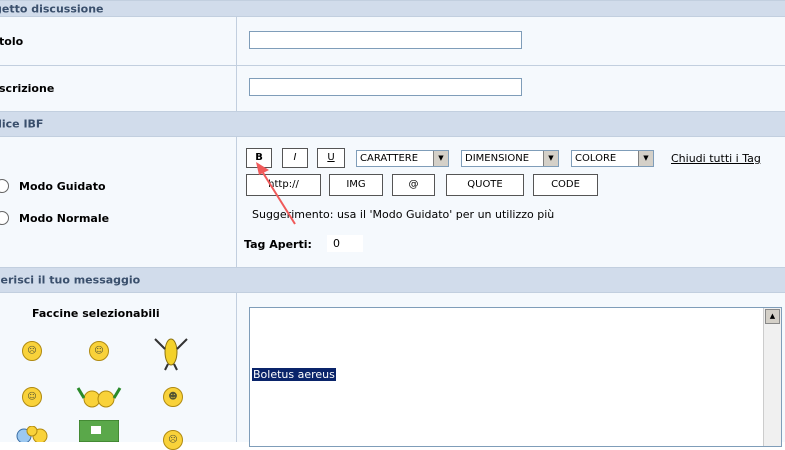  I want to click on emoticons-title: Faccine selezionabili, so click(96, 313).